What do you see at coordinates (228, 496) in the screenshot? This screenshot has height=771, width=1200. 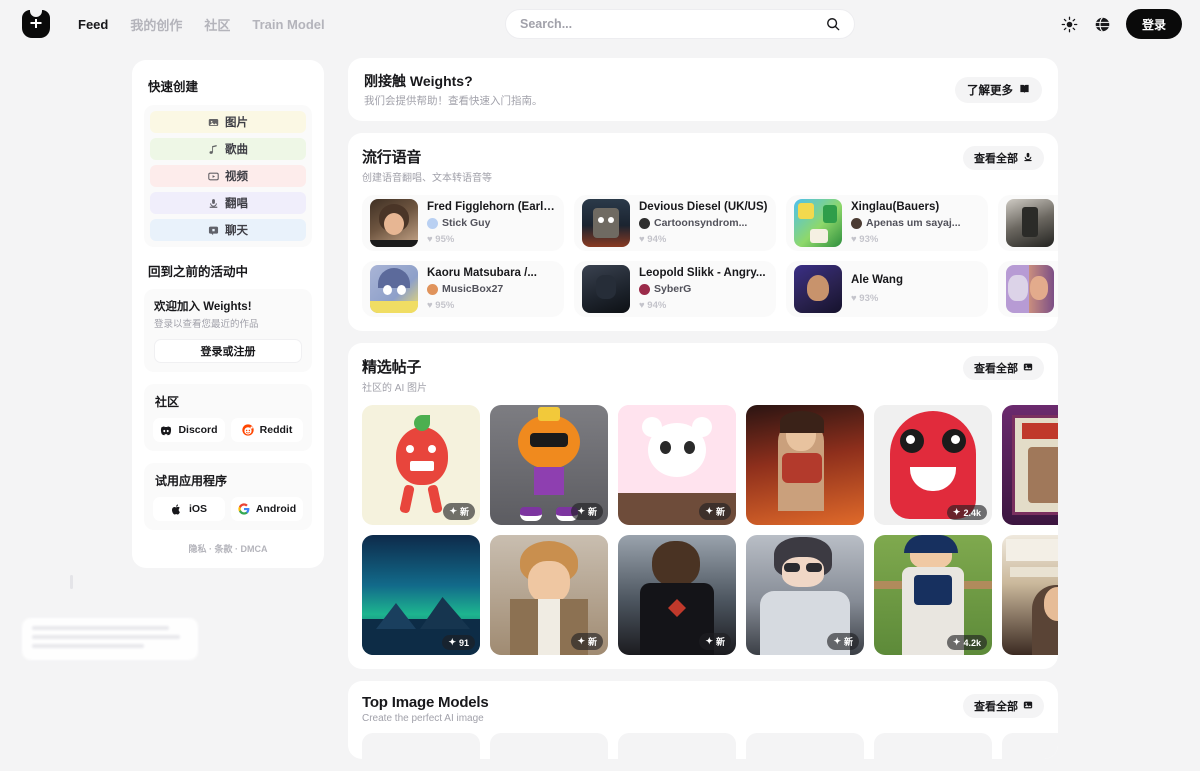 I see `apps-block: 试用应用程序 iOS Android` at bounding box center [228, 496].